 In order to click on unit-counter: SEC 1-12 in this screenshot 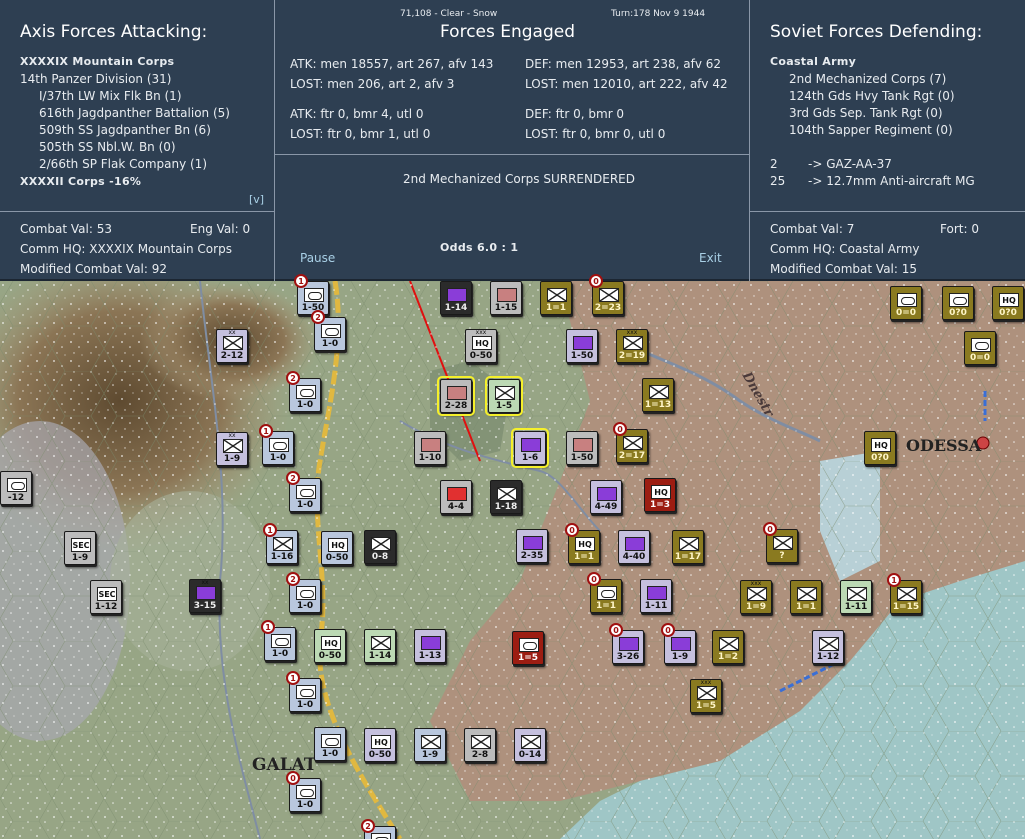, I will do `click(106, 597)`.